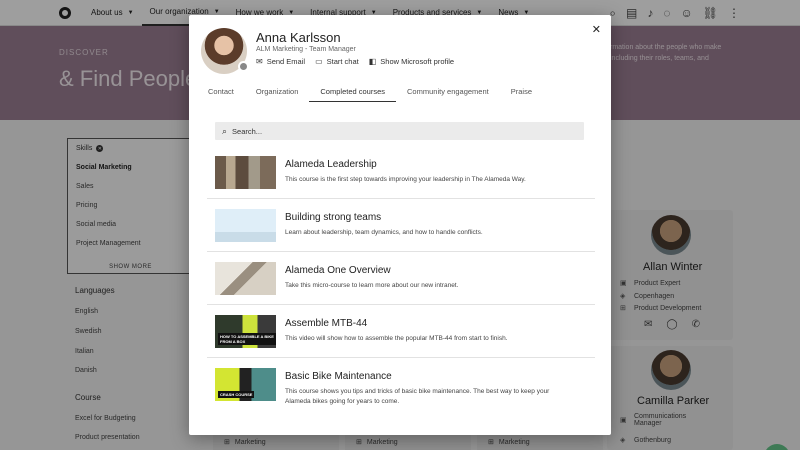 The height and width of the screenshot is (450, 800). Describe the element at coordinates (596, 29) in the screenshot. I see `close-icon: ✕` at that location.